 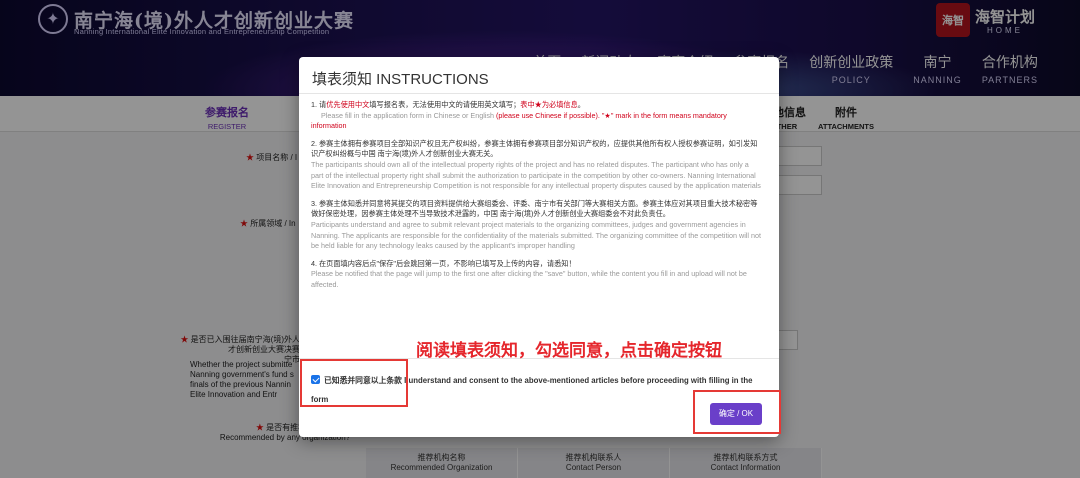 What do you see at coordinates (319, 104) in the screenshot?
I see `instruction-1-cn-pre: 1. 请` at bounding box center [319, 104].